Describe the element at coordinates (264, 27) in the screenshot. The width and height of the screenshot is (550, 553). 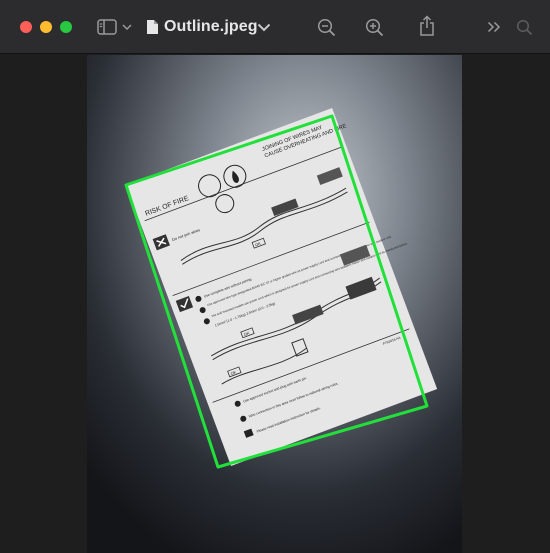
I see `title-chevron-down-icon` at that location.